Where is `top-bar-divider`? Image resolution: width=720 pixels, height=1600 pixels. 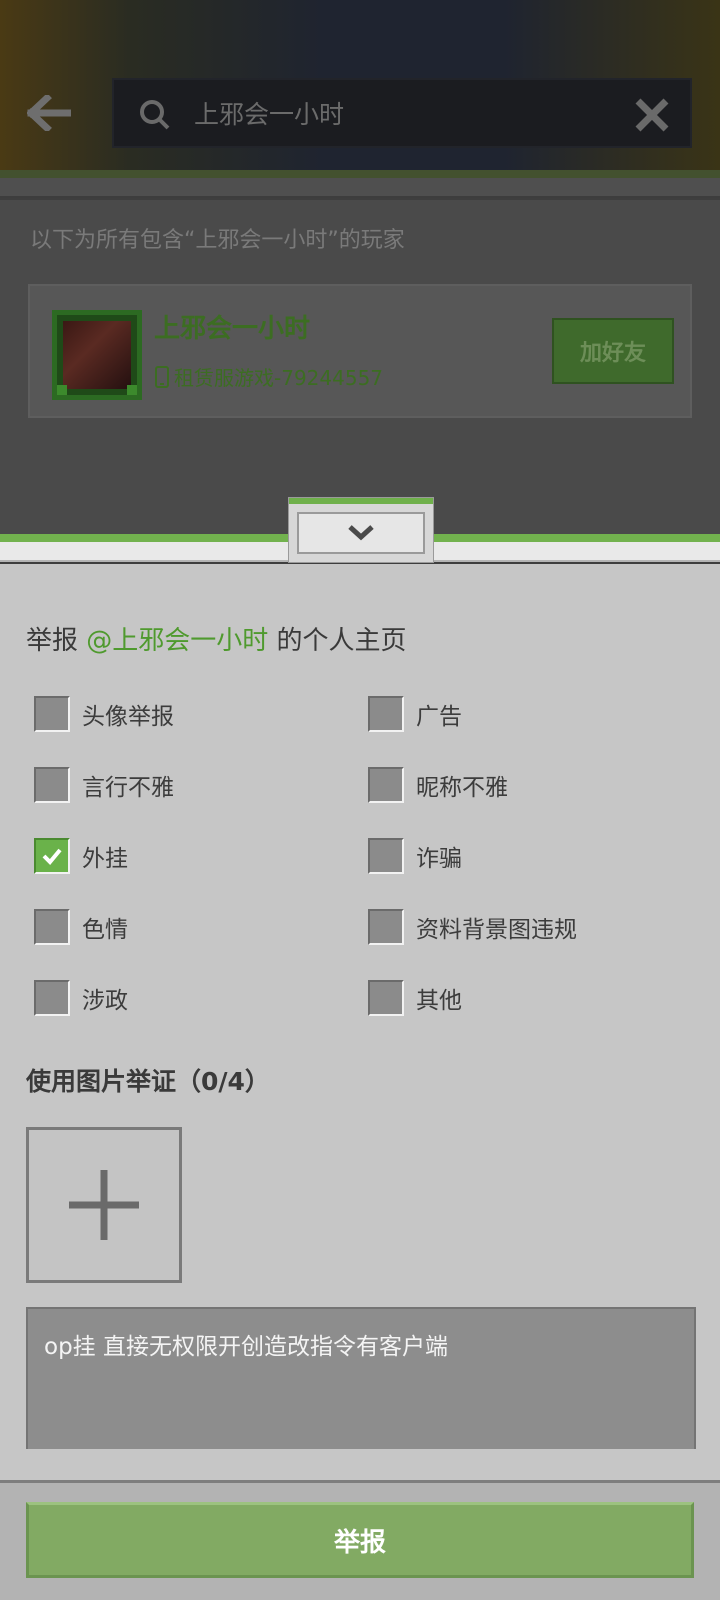 top-bar-divider is located at coordinates (360, 188).